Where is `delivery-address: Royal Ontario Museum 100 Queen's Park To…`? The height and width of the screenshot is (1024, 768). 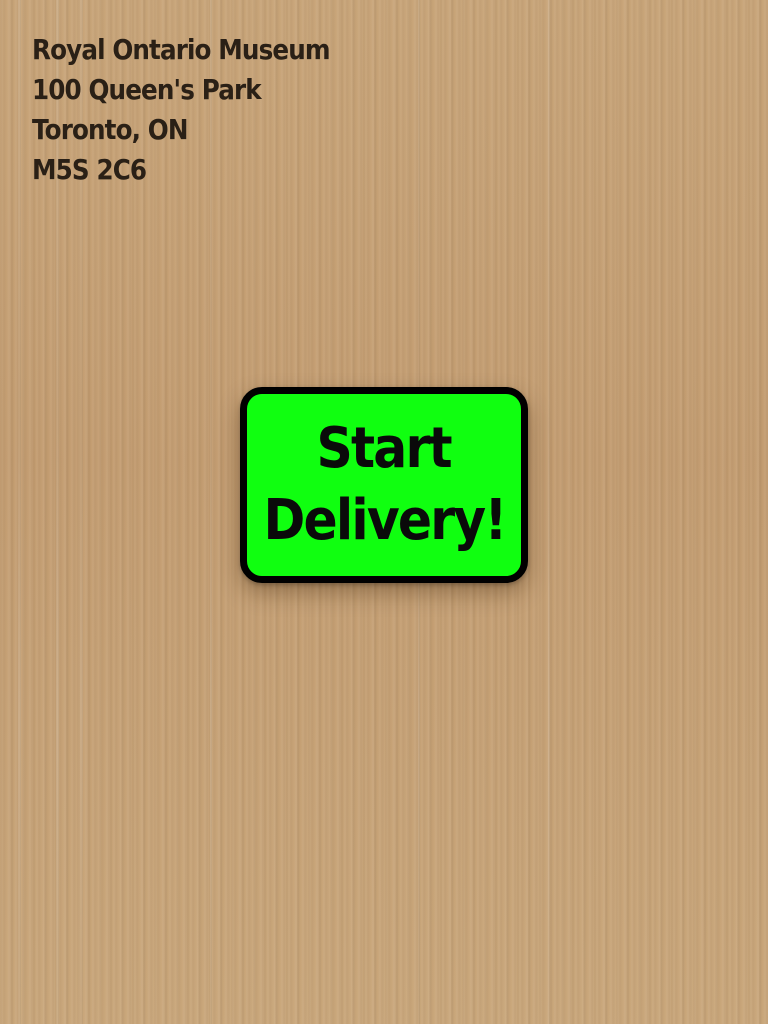
delivery-address: Royal Ontario Museum 100 Queen's Park To… is located at coordinates (181, 110).